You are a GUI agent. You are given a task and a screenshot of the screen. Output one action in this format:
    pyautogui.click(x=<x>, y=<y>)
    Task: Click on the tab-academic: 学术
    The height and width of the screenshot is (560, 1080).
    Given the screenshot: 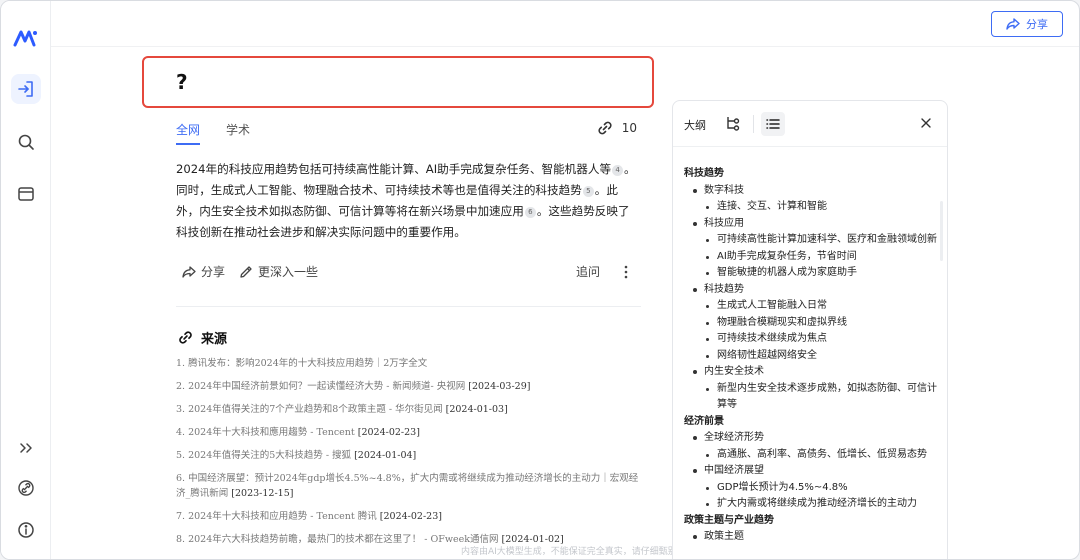 What is the action you would take?
    pyautogui.click(x=238, y=129)
    